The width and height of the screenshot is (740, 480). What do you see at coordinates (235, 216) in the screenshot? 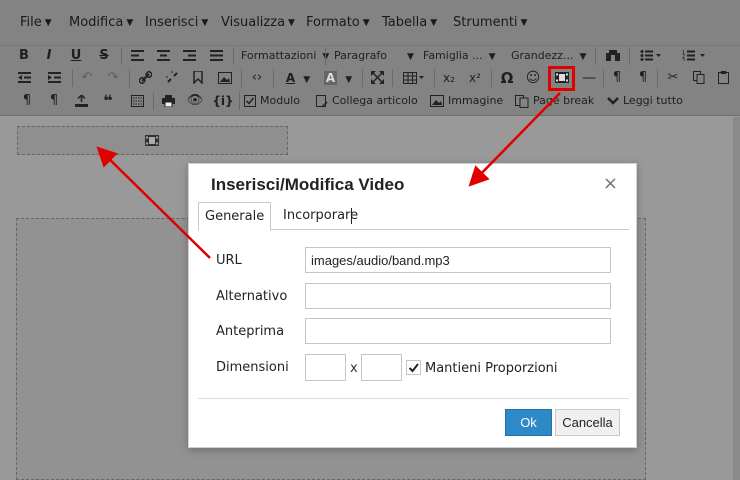
I see `tab-general: Generale` at bounding box center [235, 216].